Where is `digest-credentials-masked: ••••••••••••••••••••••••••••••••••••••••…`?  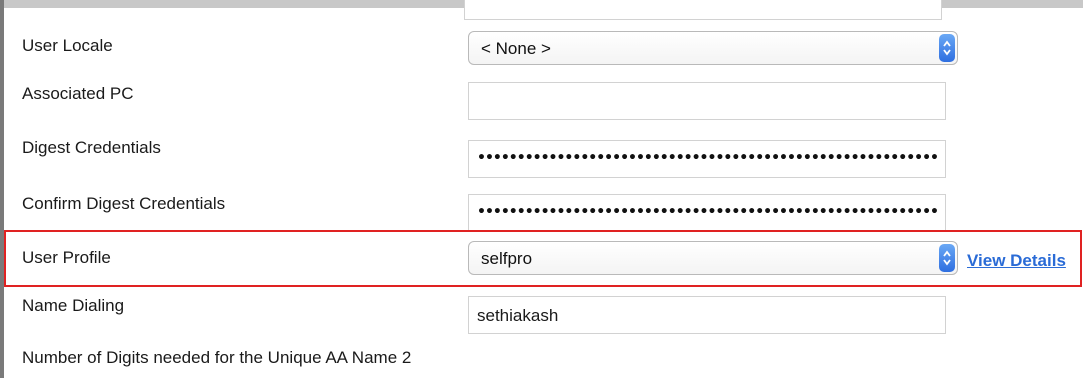
digest-credentials-masked: ••••••••••••••••••••••••••••••••••••••••… is located at coordinates (708, 158).